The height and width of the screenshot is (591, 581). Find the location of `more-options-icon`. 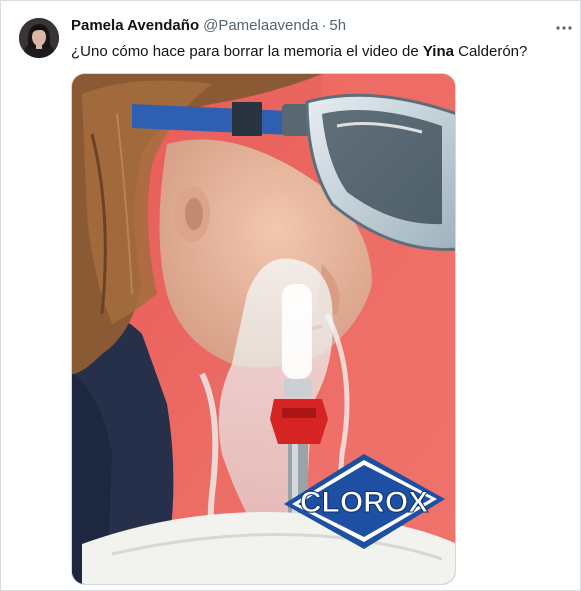

more-options-icon is located at coordinates (564, 28).